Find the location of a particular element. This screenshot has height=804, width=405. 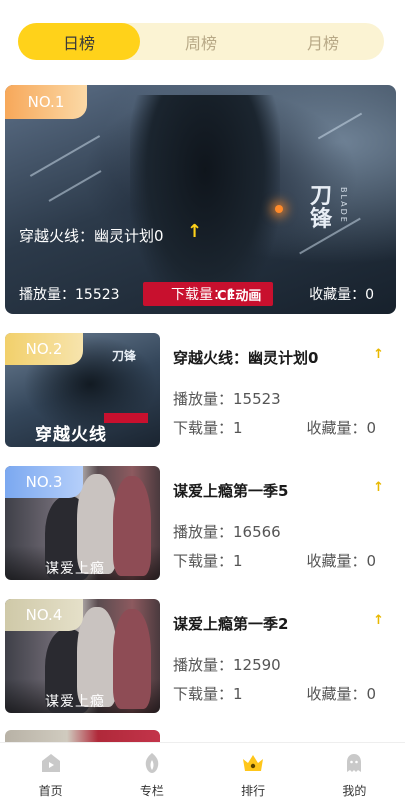

nav-label: 排行 is located at coordinates (253, 791).